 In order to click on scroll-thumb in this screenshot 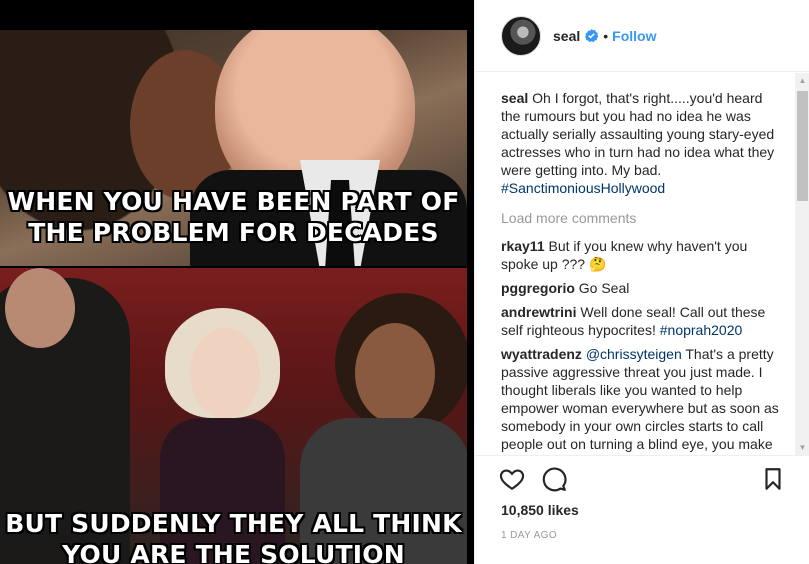, I will do `click(802, 146)`.